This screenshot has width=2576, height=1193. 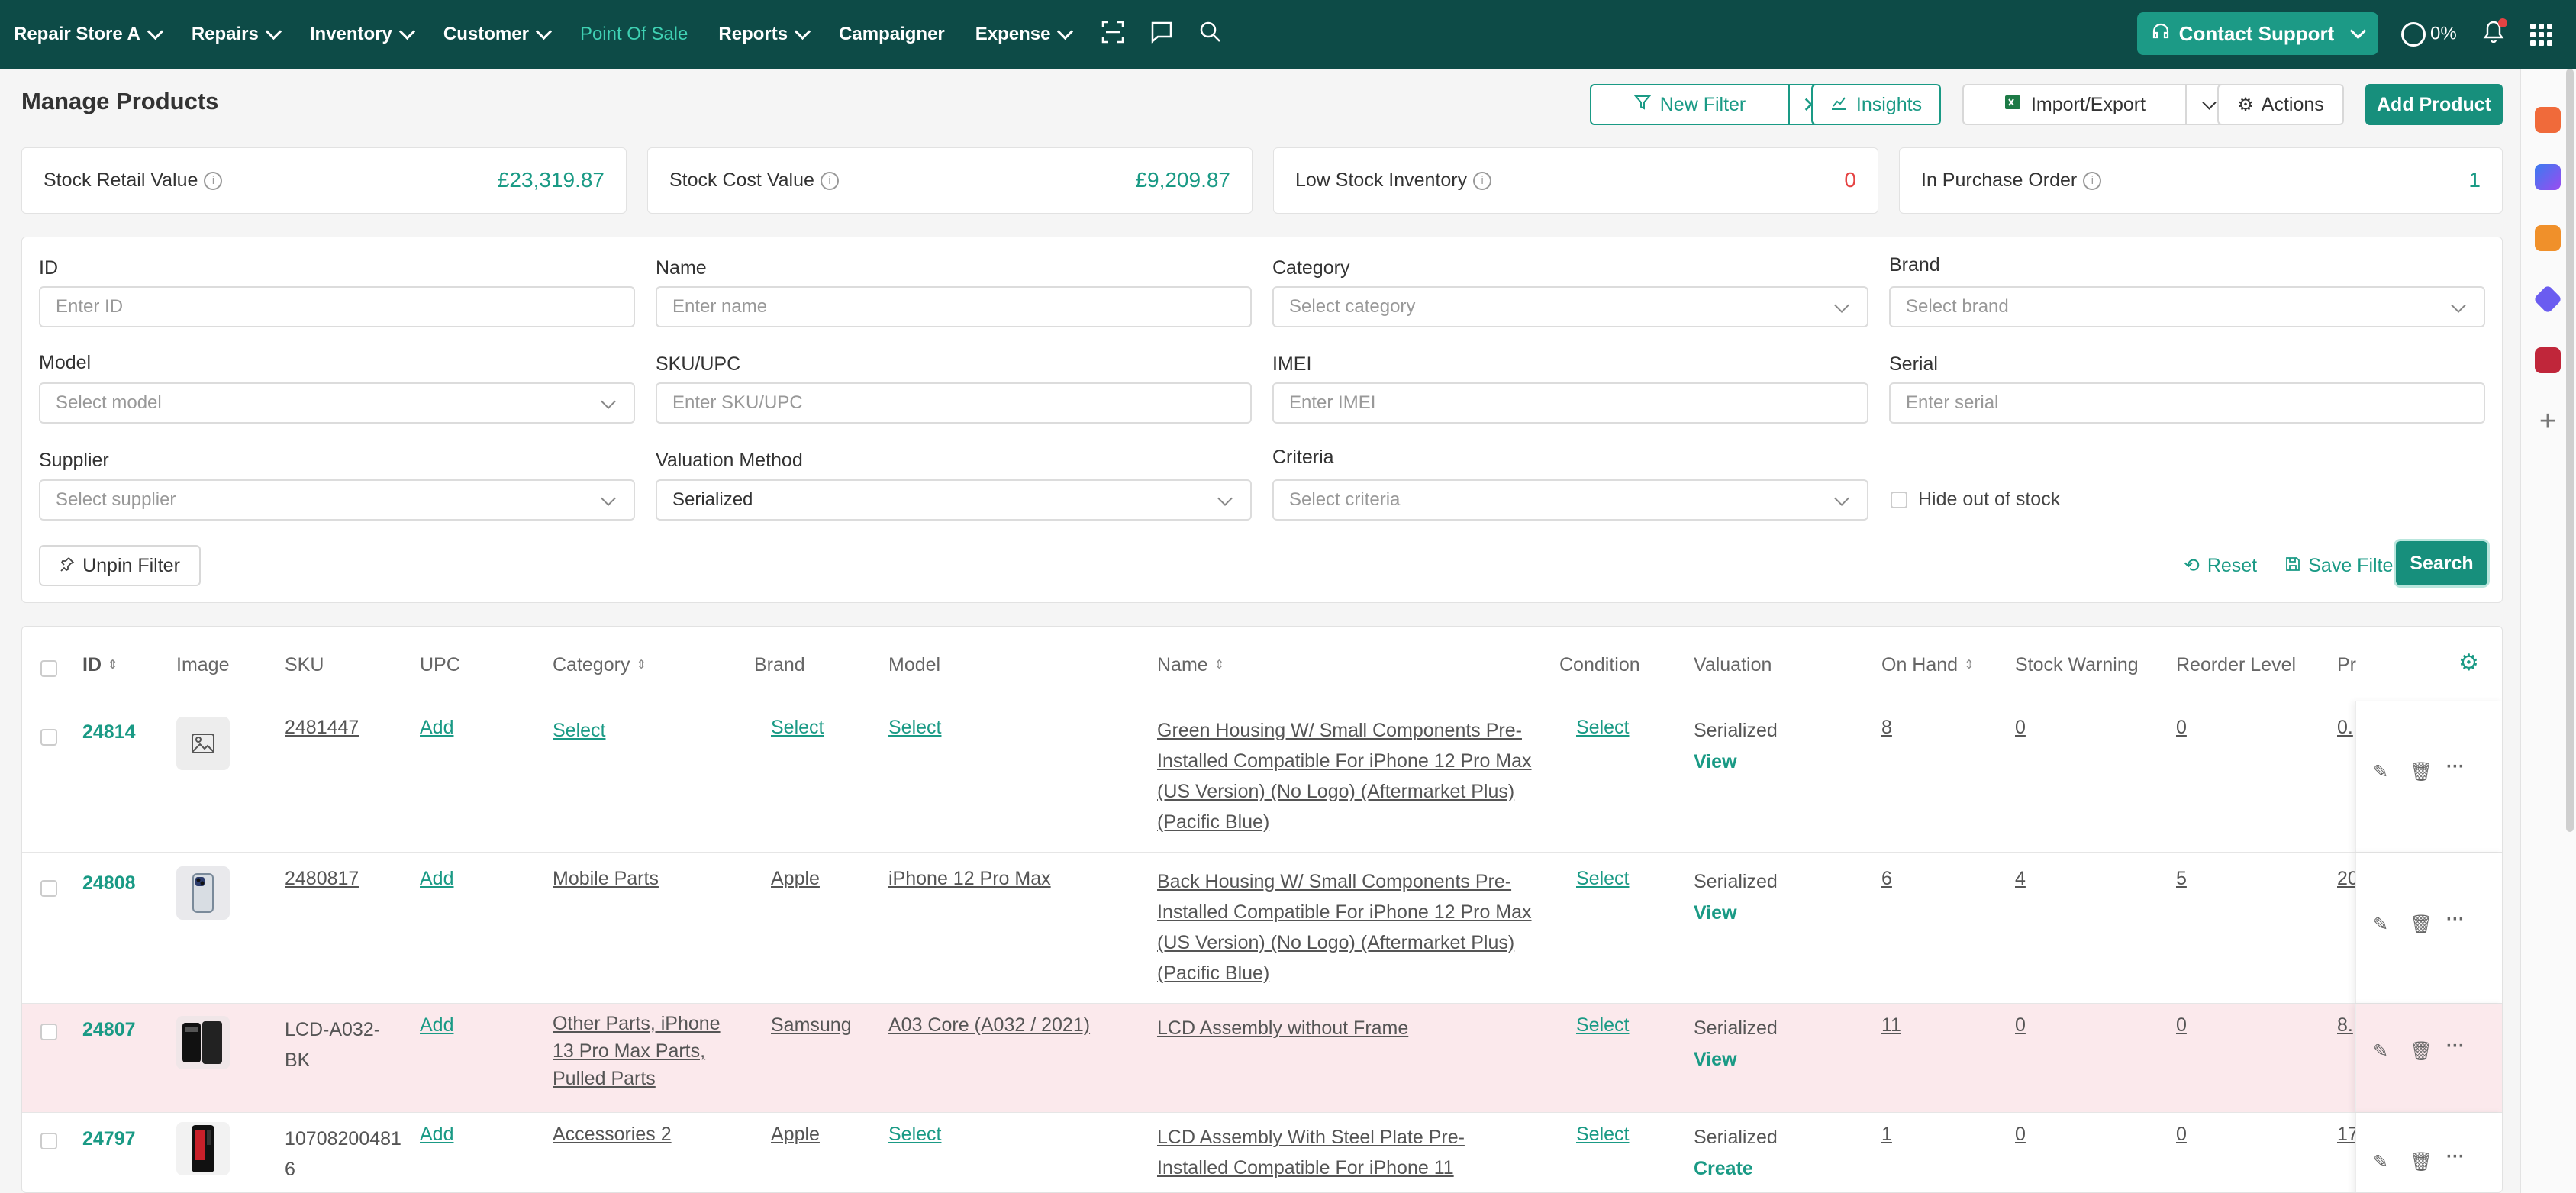 What do you see at coordinates (954, 500) in the screenshot?
I see `valuation-method-select: Serialized` at bounding box center [954, 500].